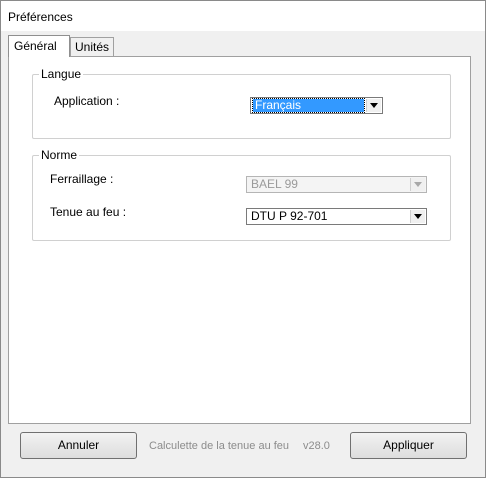 This screenshot has width=486, height=478. What do you see at coordinates (336, 216) in the screenshot?
I see `tenue-au-feu-select: DTU P 92-701` at bounding box center [336, 216].